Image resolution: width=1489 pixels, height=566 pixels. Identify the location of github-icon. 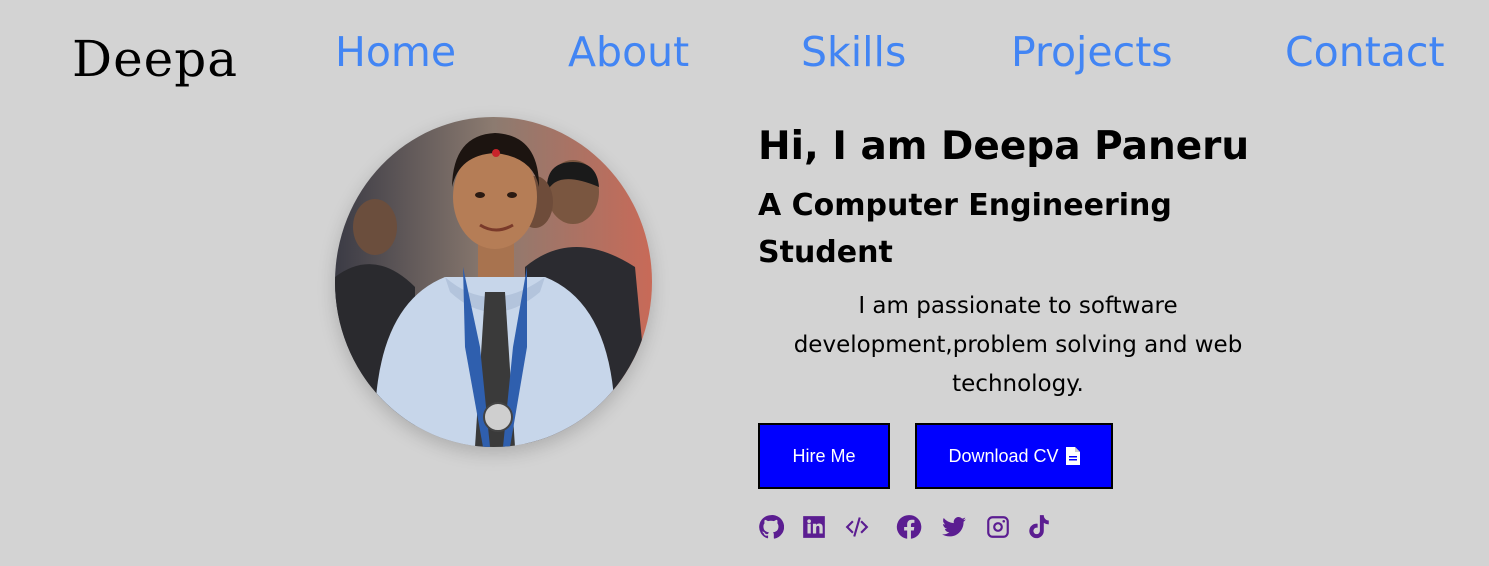
(771, 528).